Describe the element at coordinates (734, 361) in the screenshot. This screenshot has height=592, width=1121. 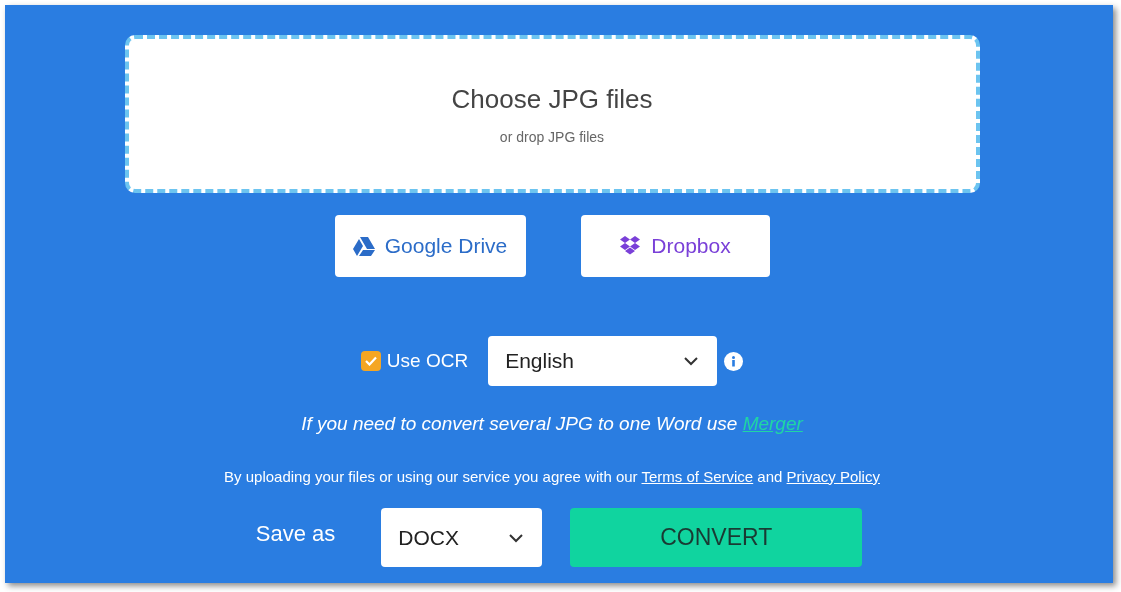
I see `info-icon` at that location.